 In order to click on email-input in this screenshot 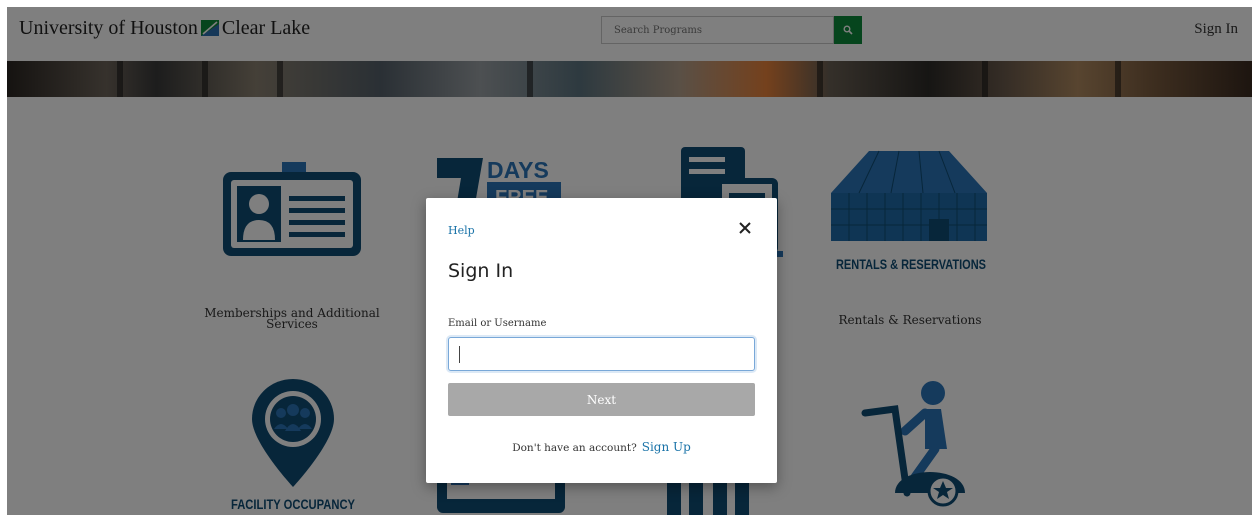, I will do `click(601, 354)`.